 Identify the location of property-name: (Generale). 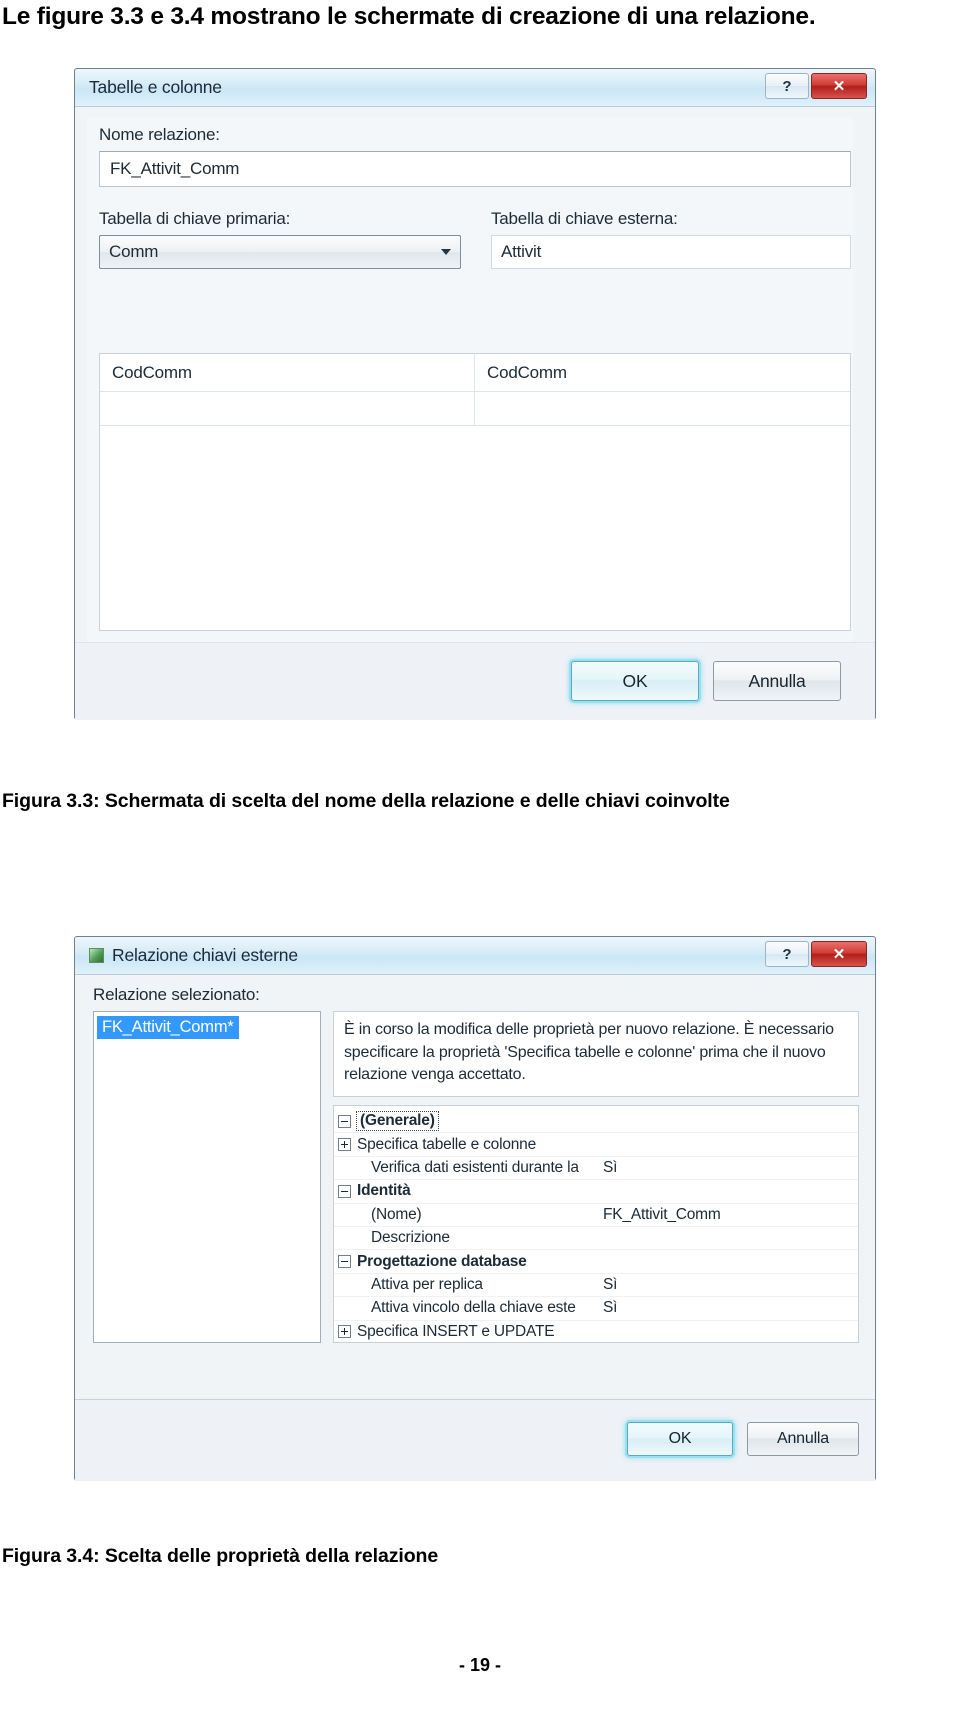
(397, 1121).